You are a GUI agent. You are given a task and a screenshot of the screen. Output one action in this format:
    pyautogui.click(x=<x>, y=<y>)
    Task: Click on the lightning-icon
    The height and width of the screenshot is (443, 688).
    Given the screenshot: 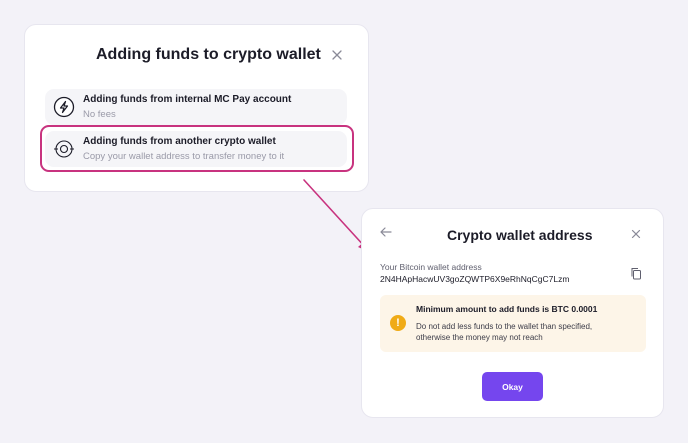 What is the action you would take?
    pyautogui.click(x=64, y=107)
    